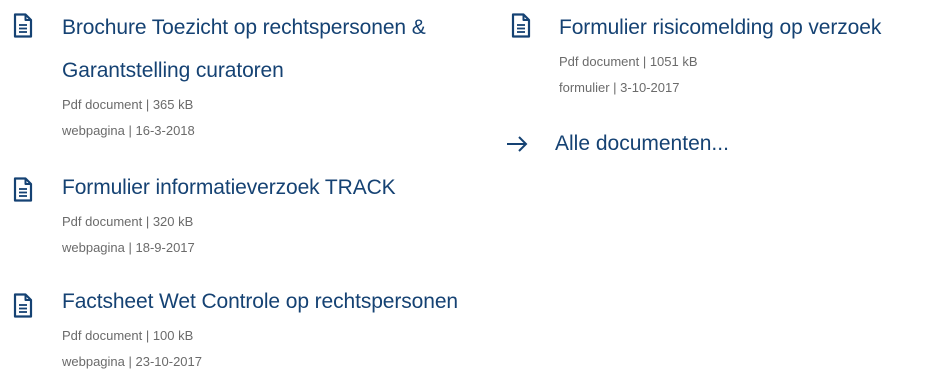  Describe the element at coordinates (128, 247) in the screenshot. I see `document-category-date: webpagina | 18-9-2017` at that location.